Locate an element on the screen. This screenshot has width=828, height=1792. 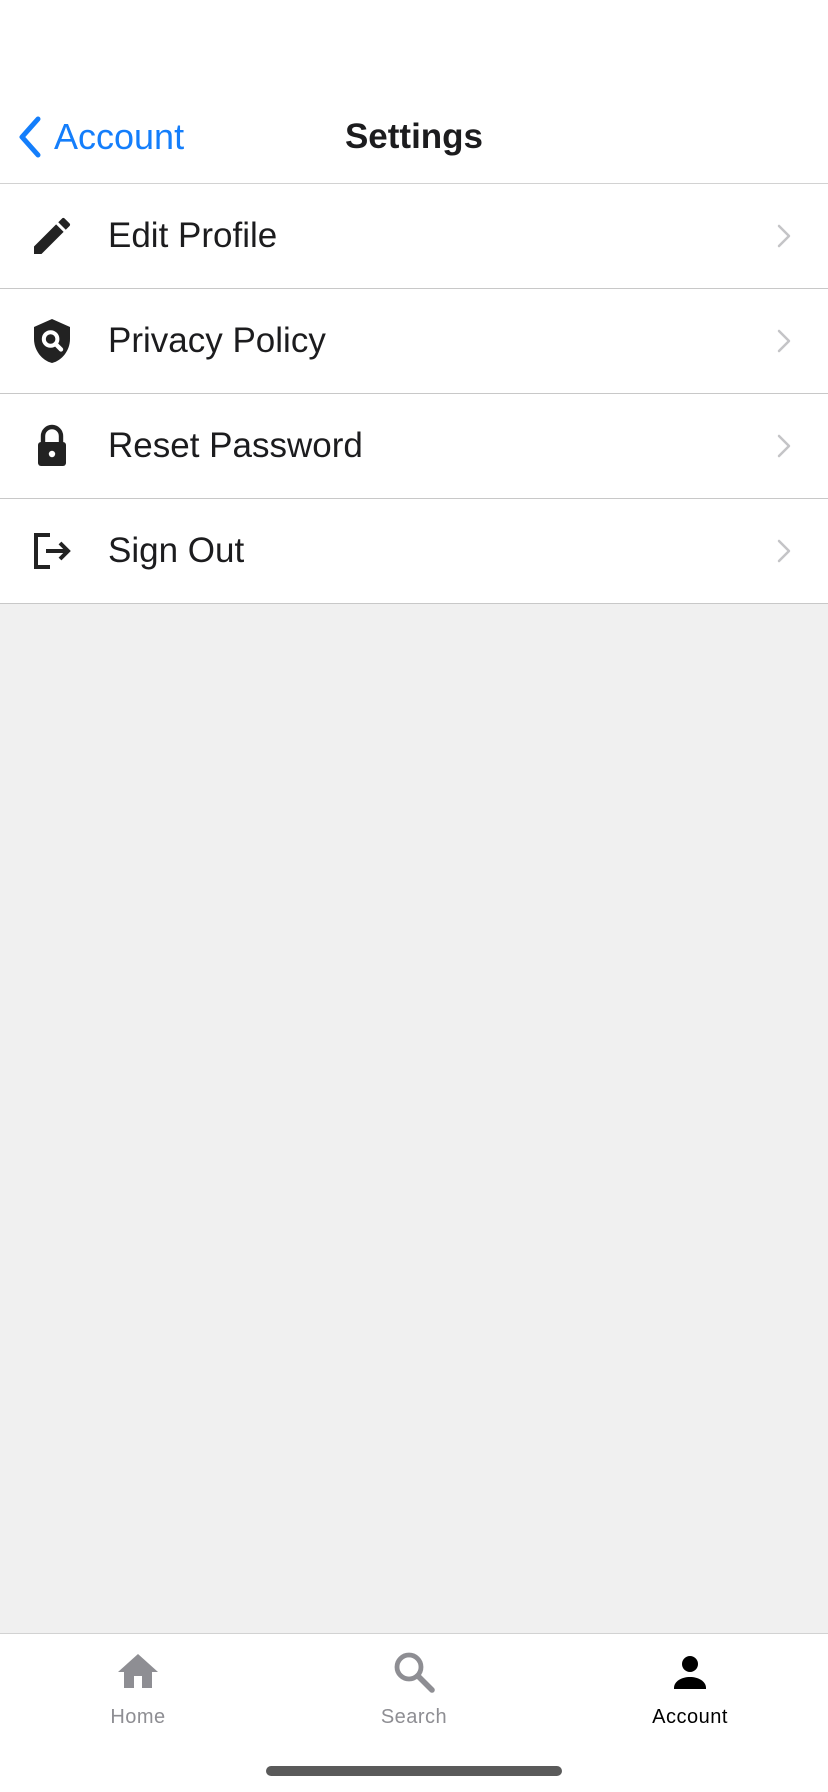
home-icon is located at coordinates (138, 1672).